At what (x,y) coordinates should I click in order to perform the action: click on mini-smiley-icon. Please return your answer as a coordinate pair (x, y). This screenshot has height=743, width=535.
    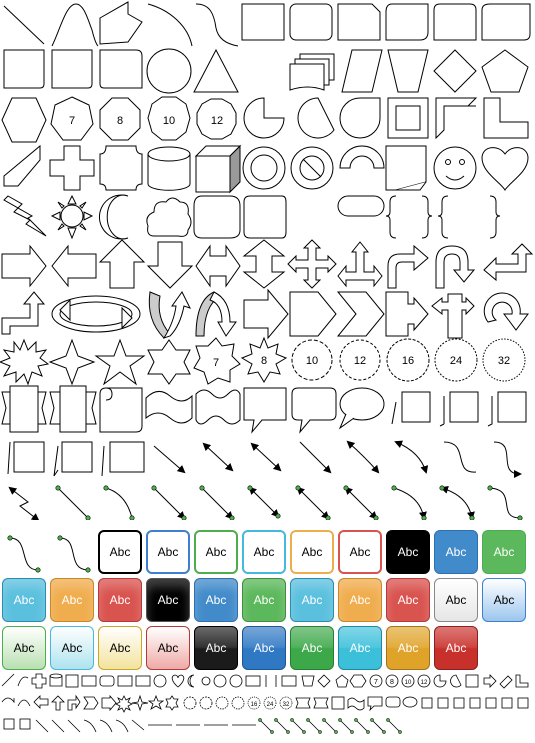
    Looking at the image, I should click on (160, 681).